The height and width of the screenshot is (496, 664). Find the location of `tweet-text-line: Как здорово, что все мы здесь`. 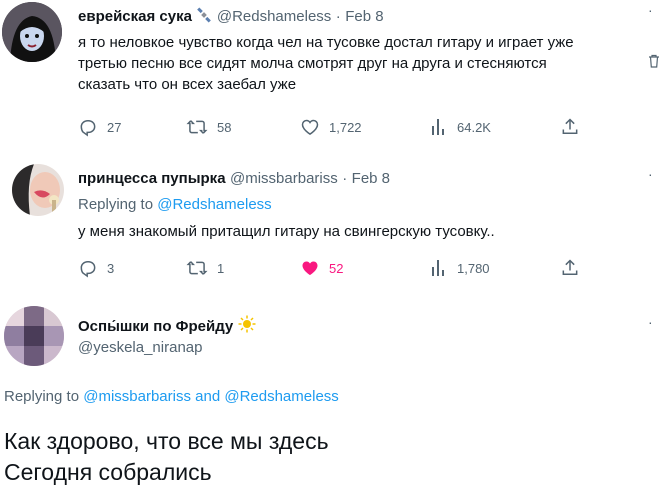

tweet-text-line: Как здорово, что все мы здесь is located at coordinates (166, 441).